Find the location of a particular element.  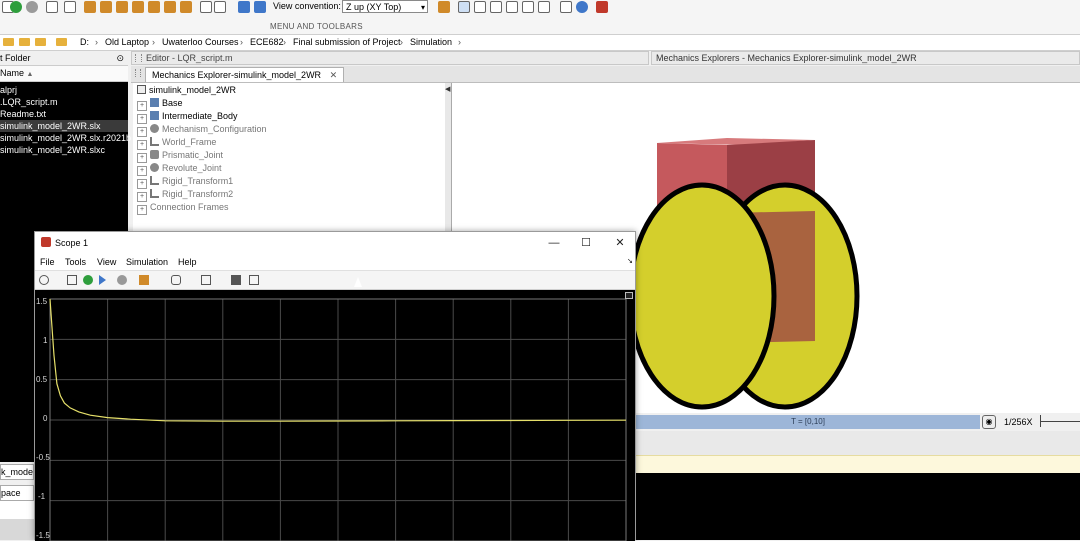

y-tick-label: -0.5 is located at coordinates (43, 457).